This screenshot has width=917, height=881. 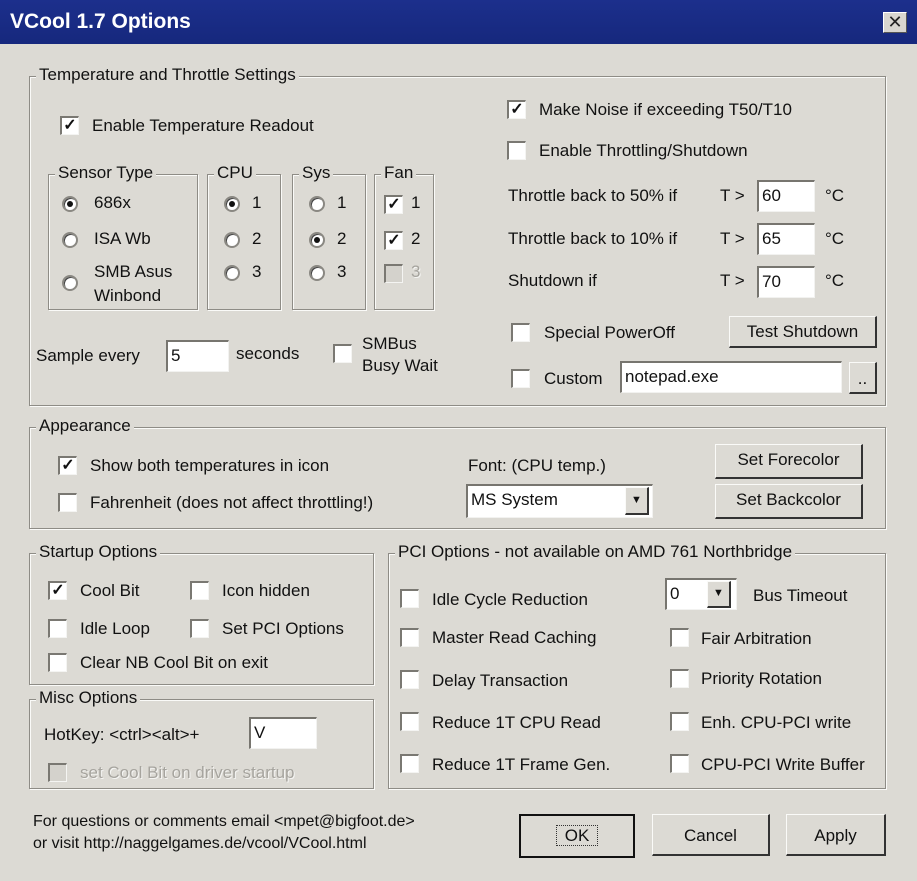 What do you see at coordinates (393, 240) in the screenshot?
I see `fan-2-checkbox: ✓` at bounding box center [393, 240].